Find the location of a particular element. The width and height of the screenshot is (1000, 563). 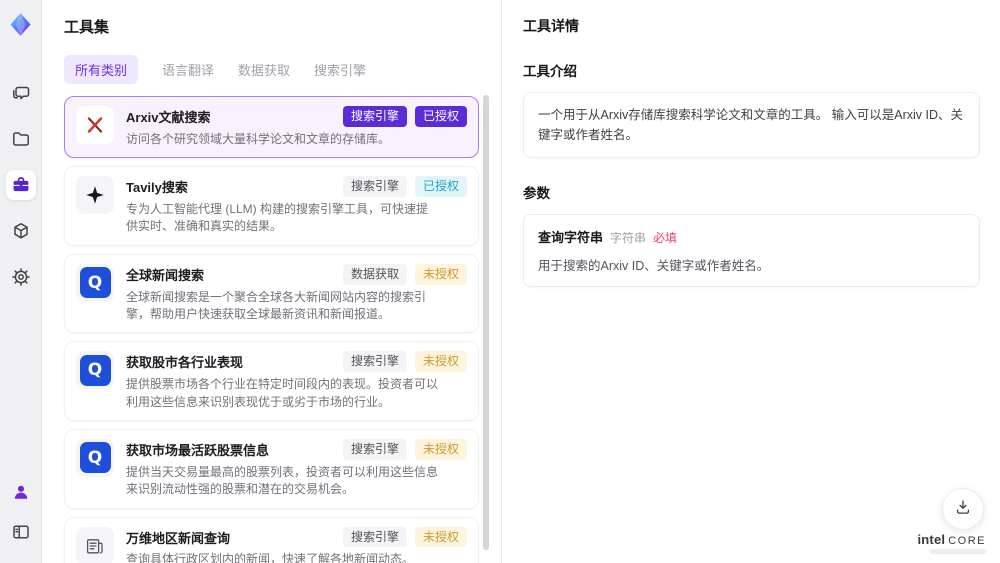

sidebar-item-settings gear-icon is located at coordinates (21, 277).